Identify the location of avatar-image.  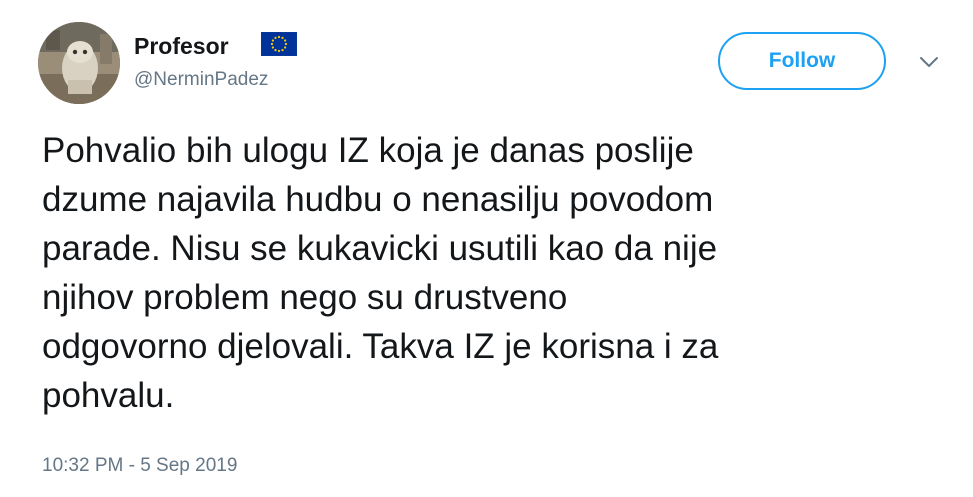
(79, 63).